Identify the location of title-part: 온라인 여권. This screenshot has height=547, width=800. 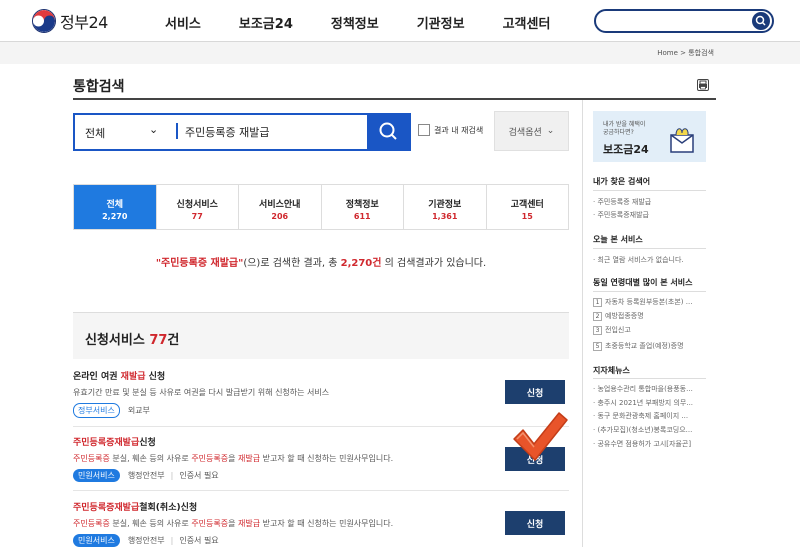
(97, 377).